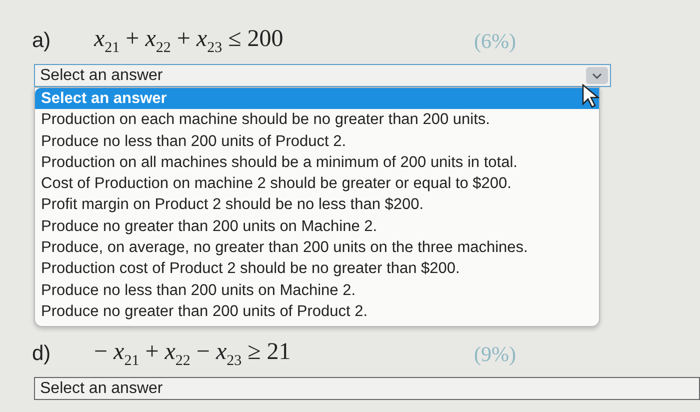 The width and height of the screenshot is (700, 412). I want to click on question-label: d), so click(42, 354).